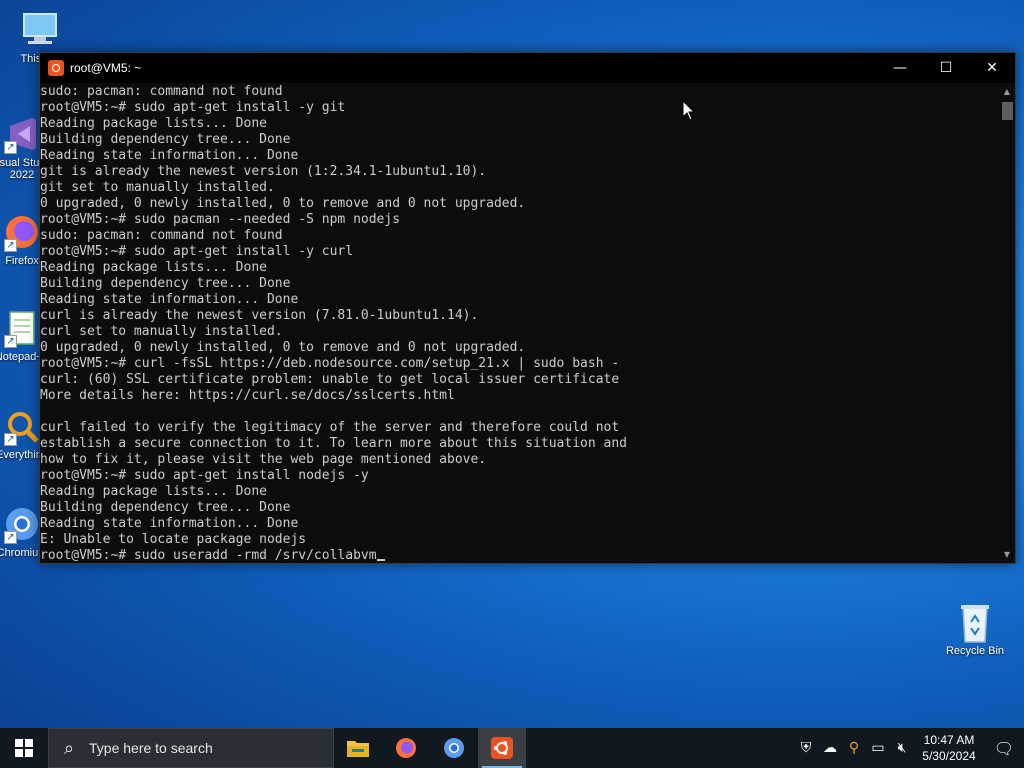 Image resolution: width=1024 pixels, height=768 pixels. What do you see at coordinates (949, 740) in the screenshot?
I see `clock-time: 10:47 AM` at bounding box center [949, 740].